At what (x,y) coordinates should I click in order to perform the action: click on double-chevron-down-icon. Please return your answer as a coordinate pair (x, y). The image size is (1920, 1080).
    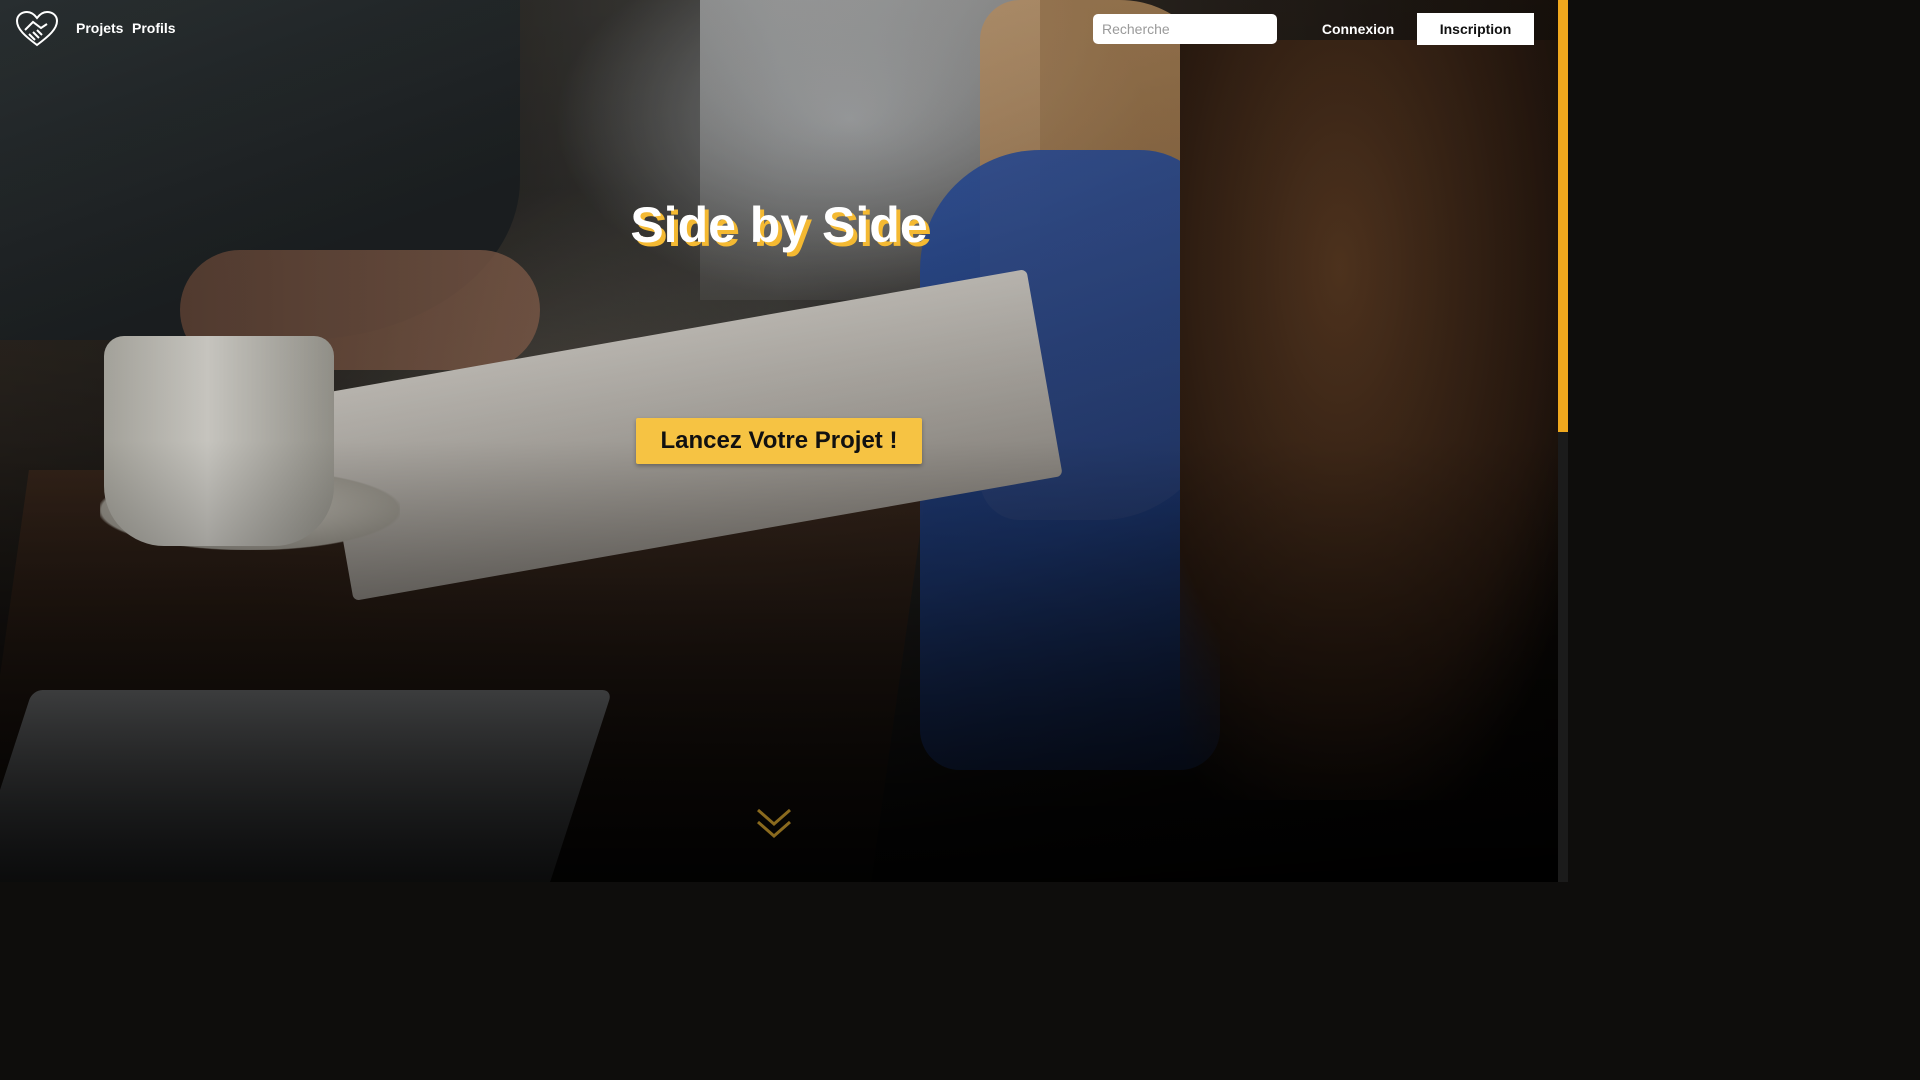
    Looking at the image, I should click on (774, 824).